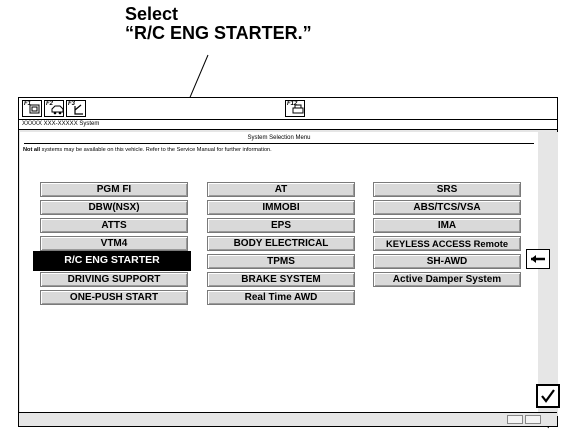 Image resolution: width=566 pixels, height=431 pixels. I want to click on printer-icon, so click(298, 109).